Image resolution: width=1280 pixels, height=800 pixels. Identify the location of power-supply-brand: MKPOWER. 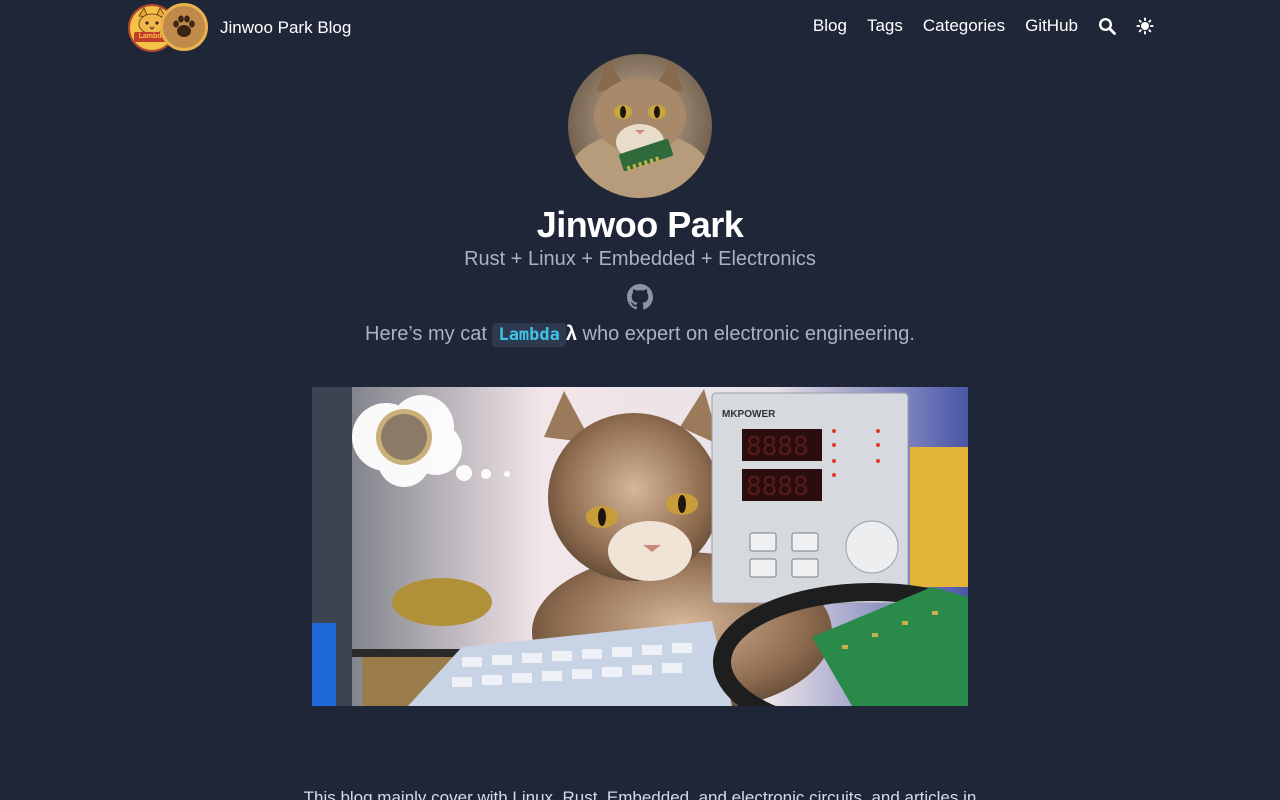
(749, 414).